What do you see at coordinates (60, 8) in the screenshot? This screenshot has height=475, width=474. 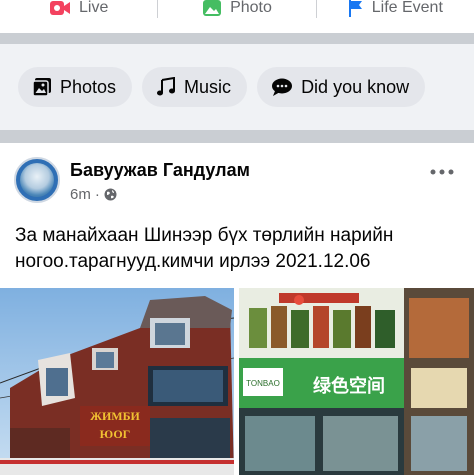 I see `live-video-icon` at bounding box center [60, 8].